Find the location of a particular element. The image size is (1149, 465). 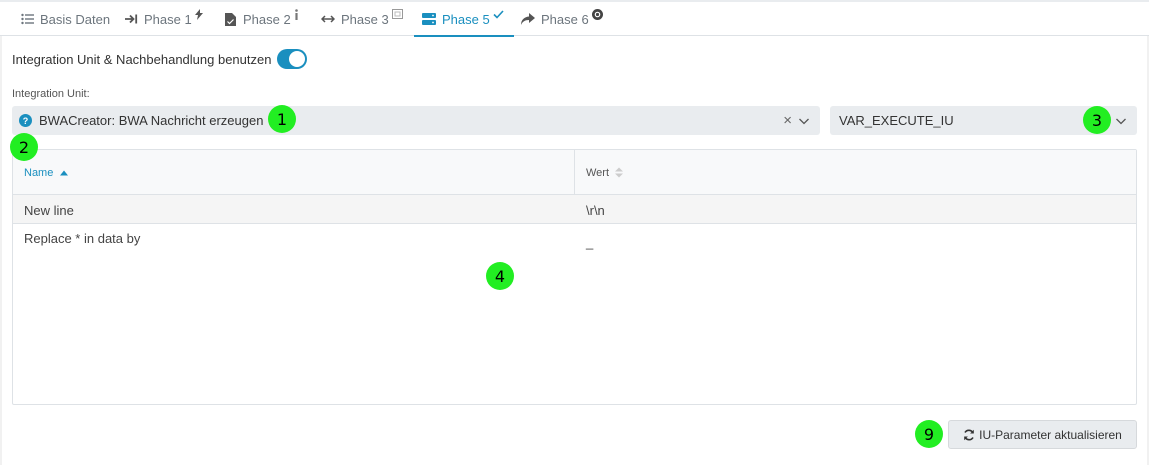

marker-badge: 9 is located at coordinates (929, 434).